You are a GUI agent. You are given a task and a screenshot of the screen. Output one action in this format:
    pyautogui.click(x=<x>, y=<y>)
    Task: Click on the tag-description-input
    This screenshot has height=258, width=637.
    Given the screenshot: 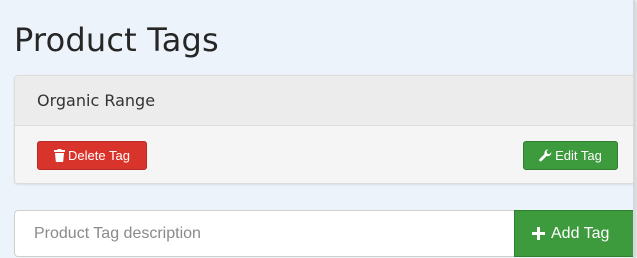 What is the action you would take?
    pyautogui.click(x=264, y=233)
    